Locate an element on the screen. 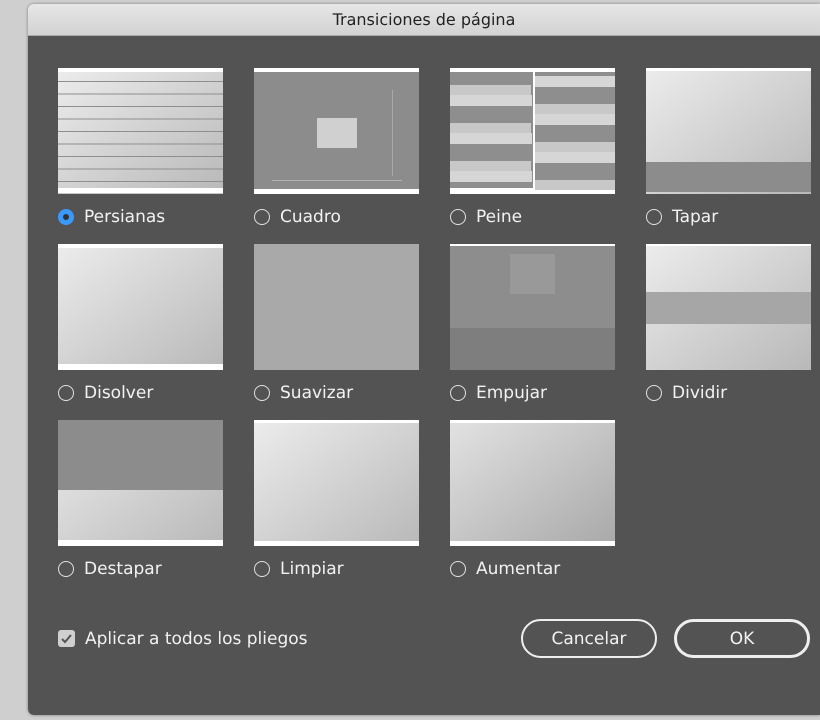 This screenshot has width=820, height=720. checkbox is located at coordinates (66, 638).